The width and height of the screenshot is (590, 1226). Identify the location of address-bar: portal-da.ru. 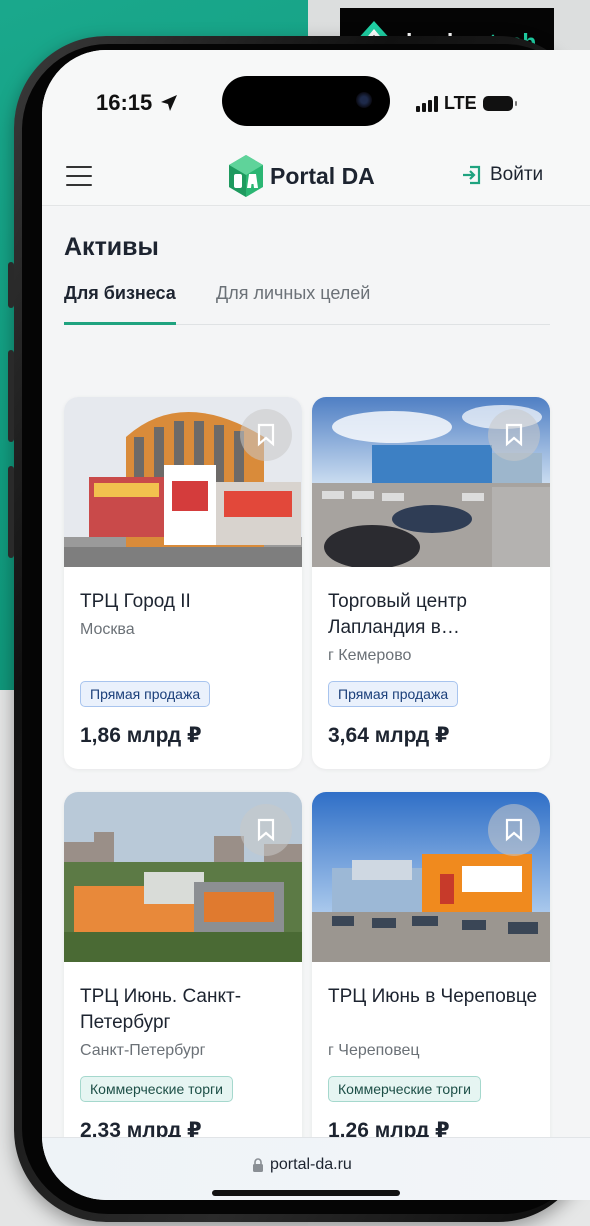
(302, 1165).